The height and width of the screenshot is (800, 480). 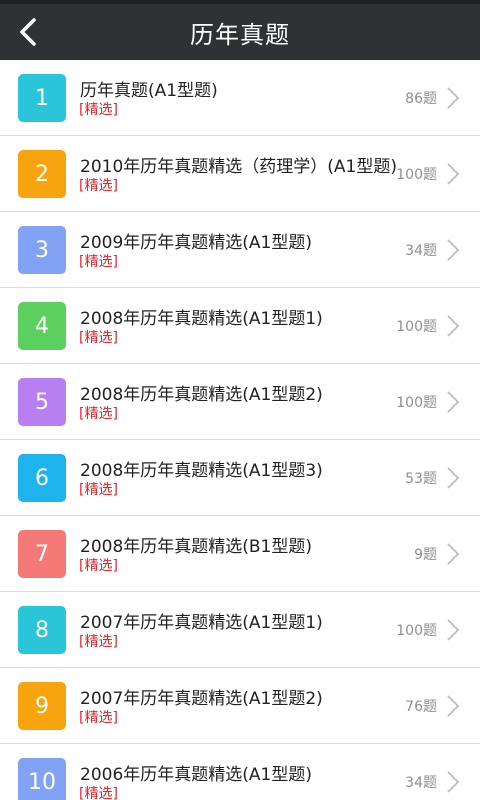 I want to click on list-item: 2 2010年历年真题精选（药理学）(A1型题) [精选] 100题, so click(x=240, y=174).